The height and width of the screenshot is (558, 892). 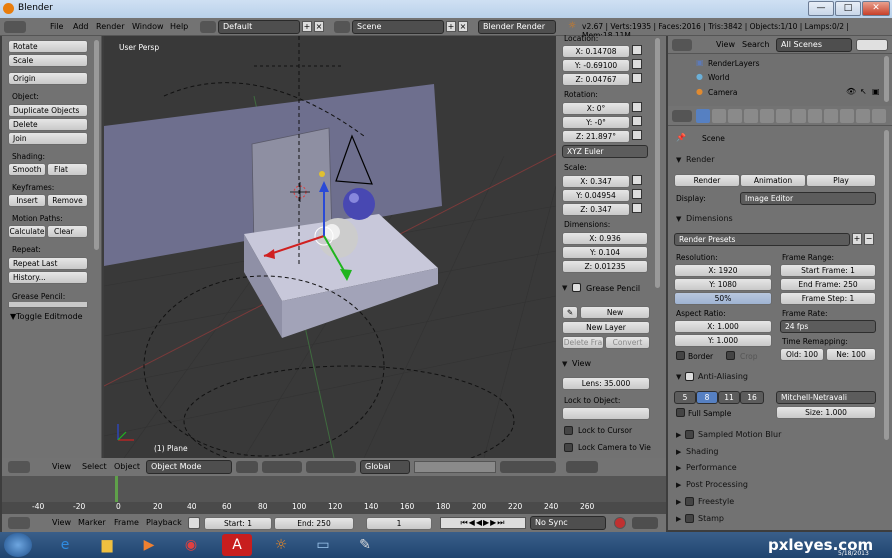 I want to click on join-button: Join, so click(x=48, y=138).